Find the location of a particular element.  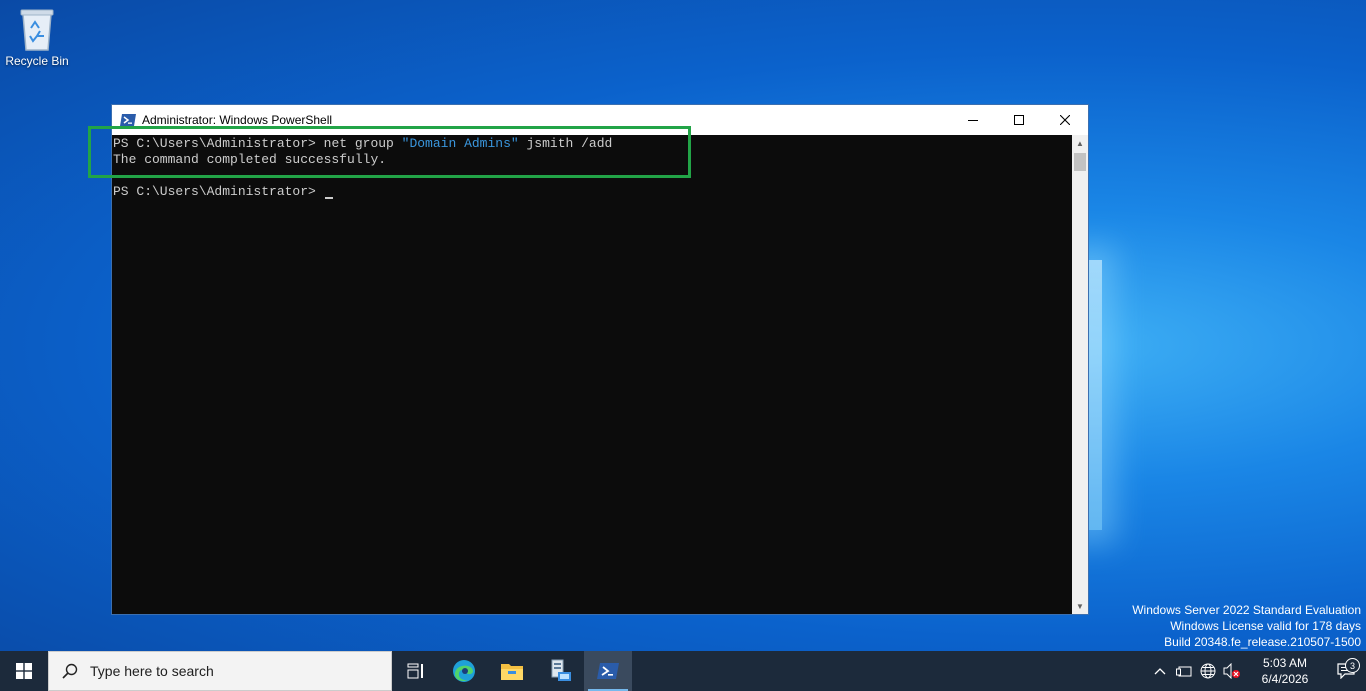

windows-logo-icon is located at coordinates (24, 671).